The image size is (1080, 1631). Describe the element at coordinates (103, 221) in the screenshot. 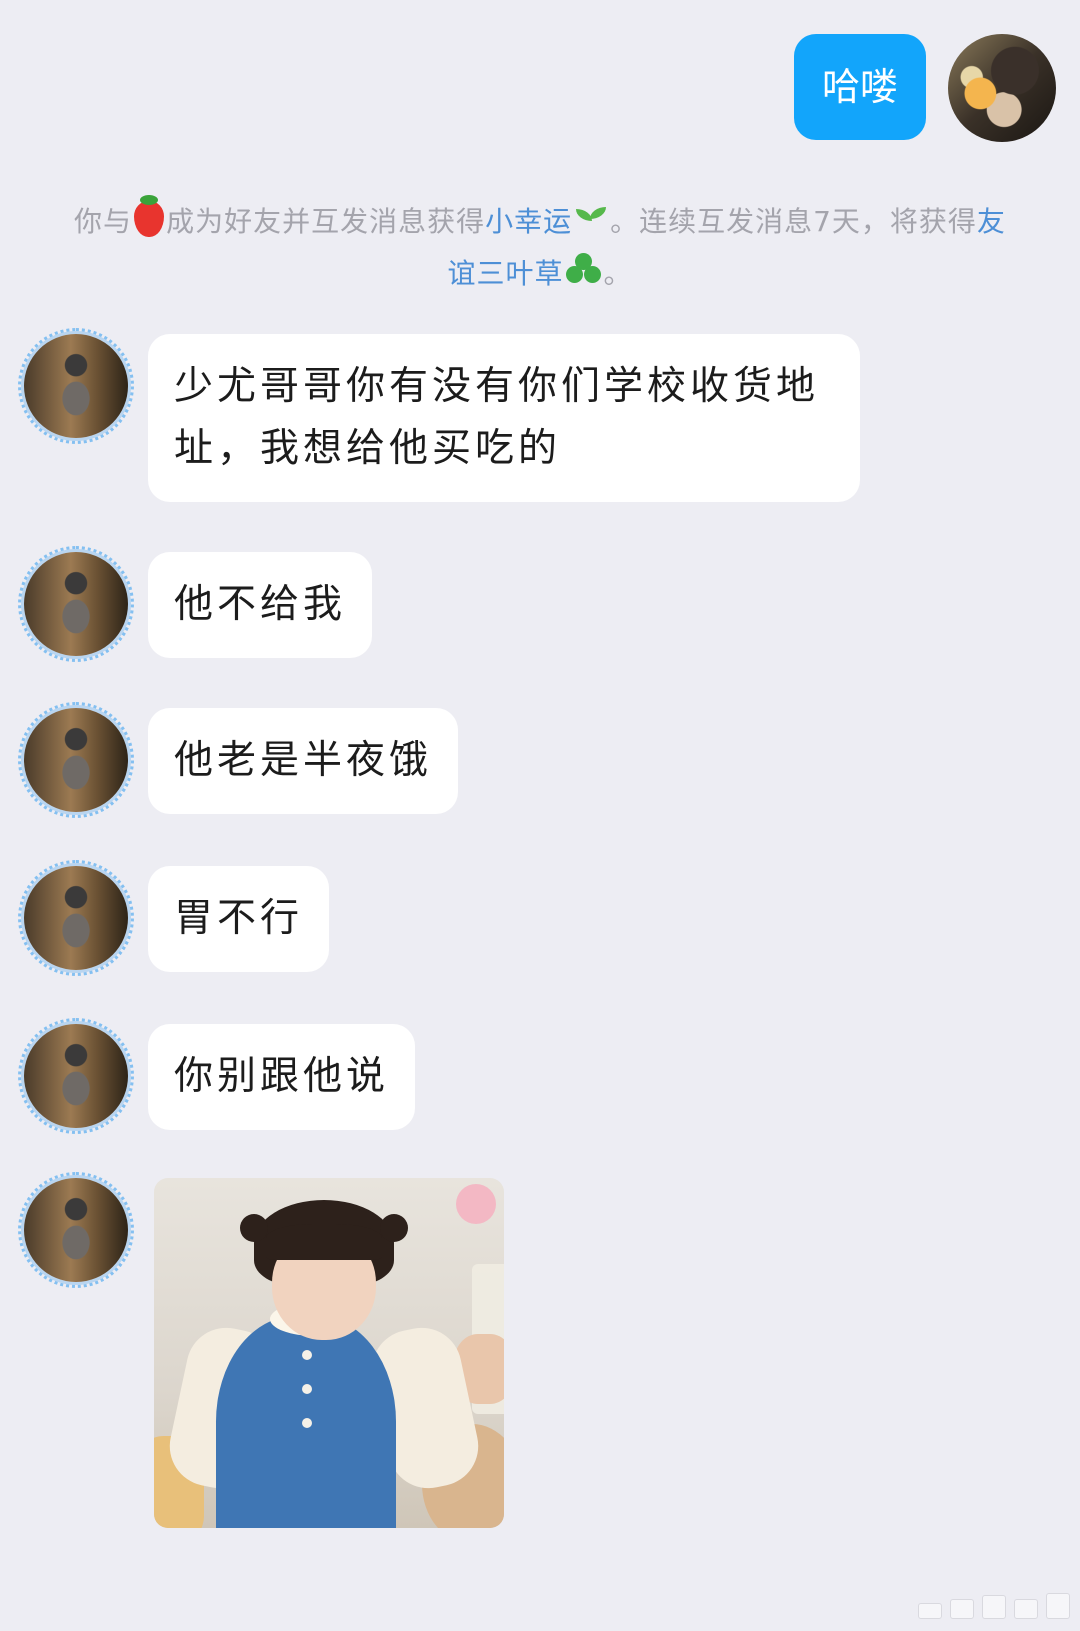

I see `notice-text-1: 你与` at that location.